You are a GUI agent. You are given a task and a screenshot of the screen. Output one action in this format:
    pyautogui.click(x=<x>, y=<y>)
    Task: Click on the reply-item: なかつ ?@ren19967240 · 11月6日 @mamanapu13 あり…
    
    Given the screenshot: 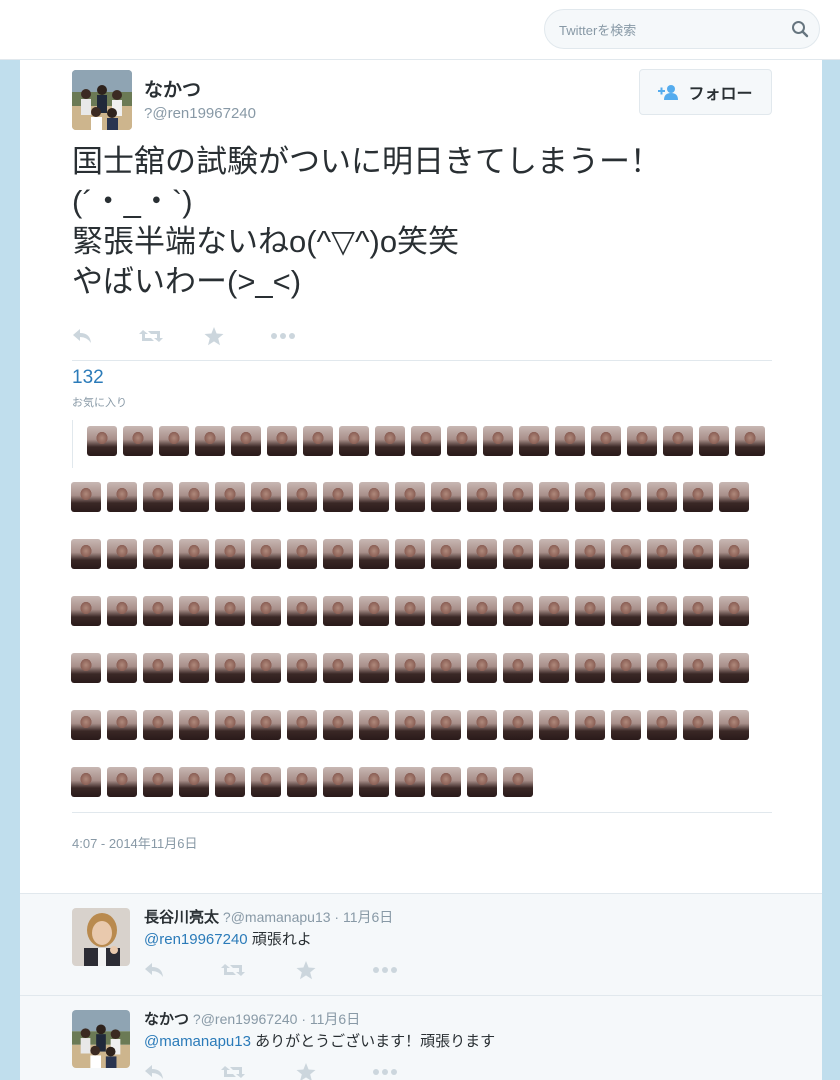 What is the action you would take?
    pyautogui.click(x=421, y=1038)
    